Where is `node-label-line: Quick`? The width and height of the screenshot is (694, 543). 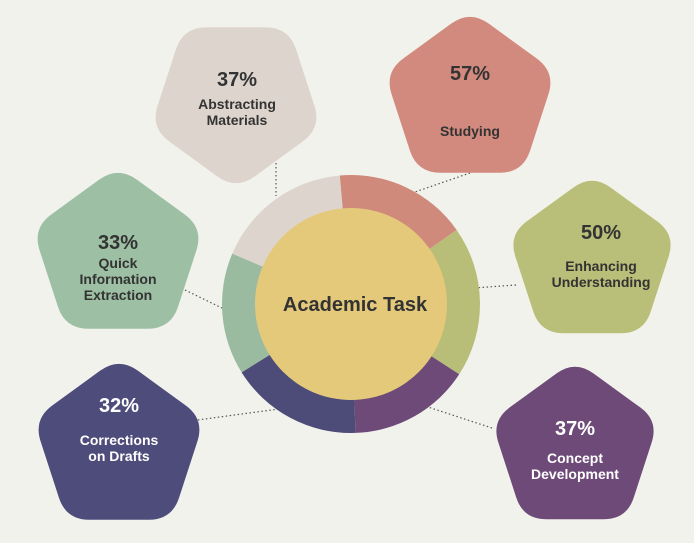 node-label-line: Quick is located at coordinates (118, 263).